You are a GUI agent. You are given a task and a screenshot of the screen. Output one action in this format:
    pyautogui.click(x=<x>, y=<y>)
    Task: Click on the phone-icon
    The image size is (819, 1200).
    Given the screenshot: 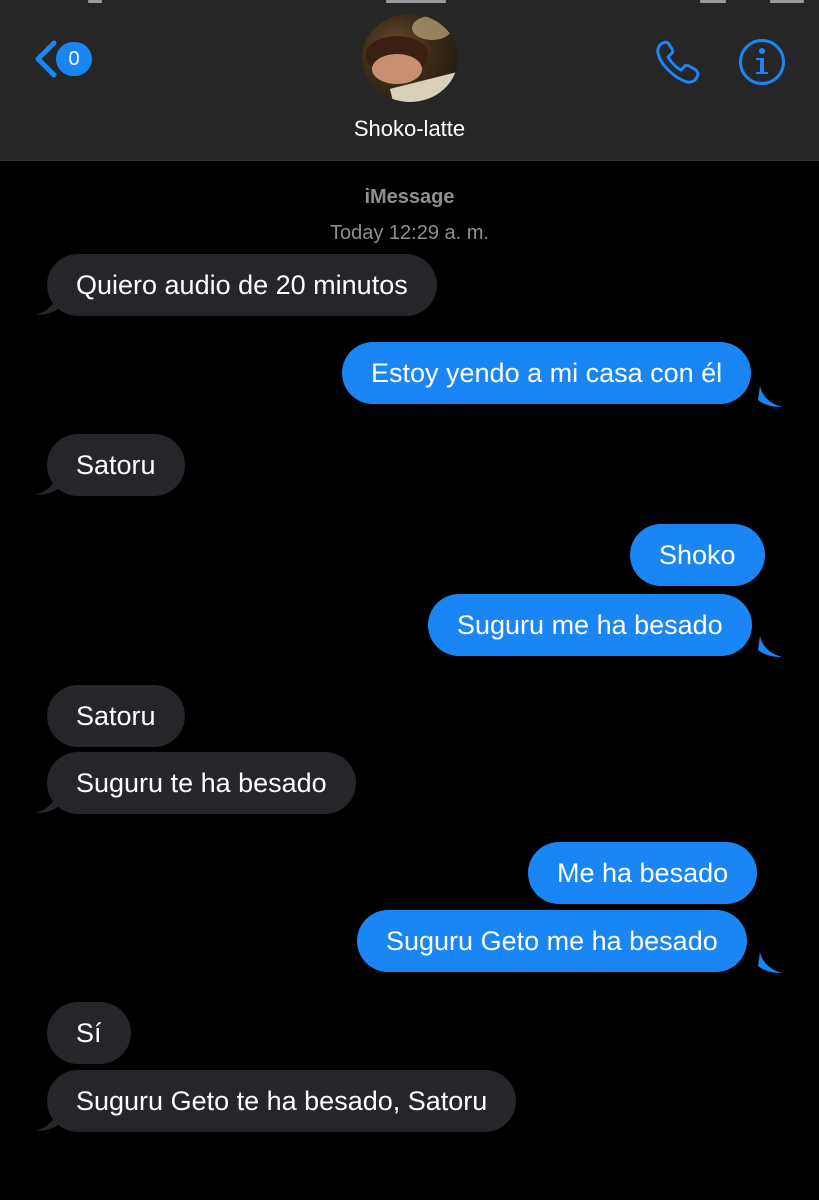 What is the action you would take?
    pyautogui.click(x=678, y=62)
    